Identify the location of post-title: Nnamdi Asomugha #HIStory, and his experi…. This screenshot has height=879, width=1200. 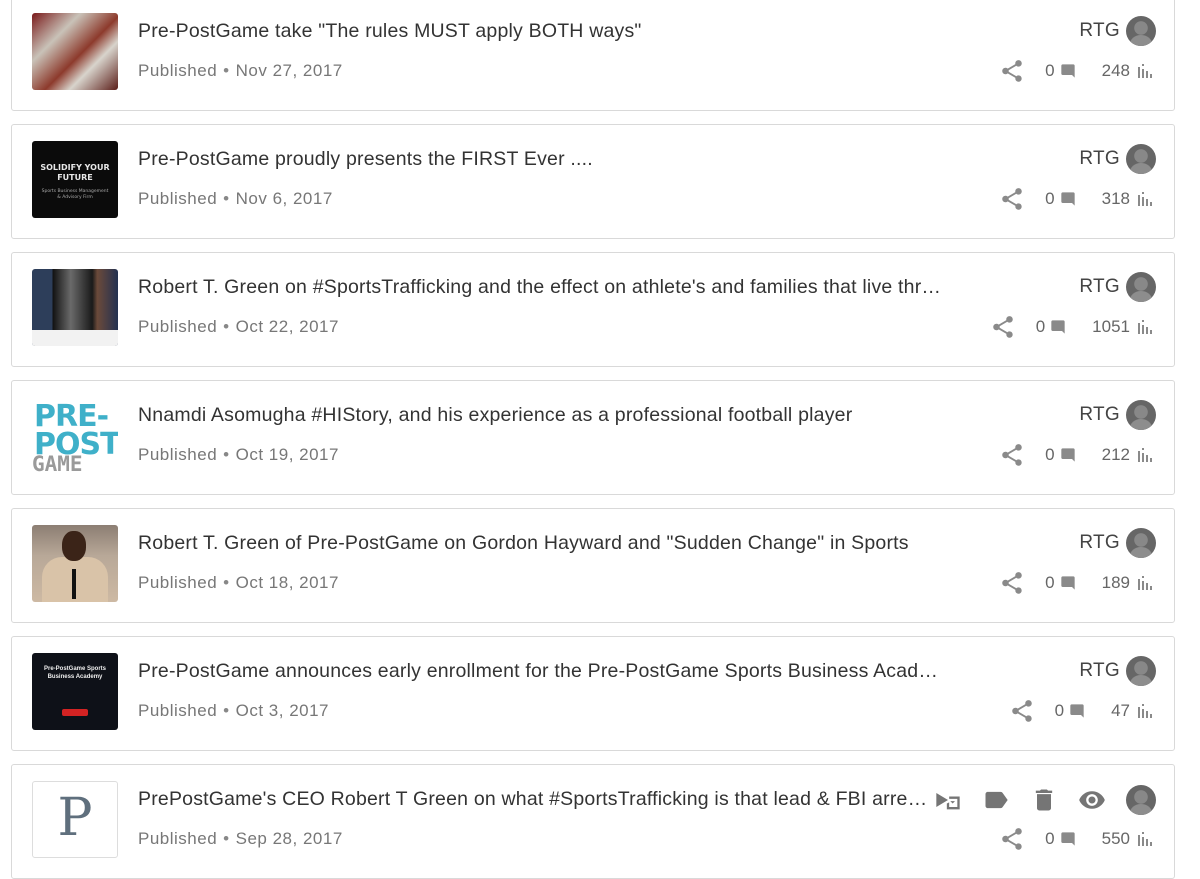
(495, 415).